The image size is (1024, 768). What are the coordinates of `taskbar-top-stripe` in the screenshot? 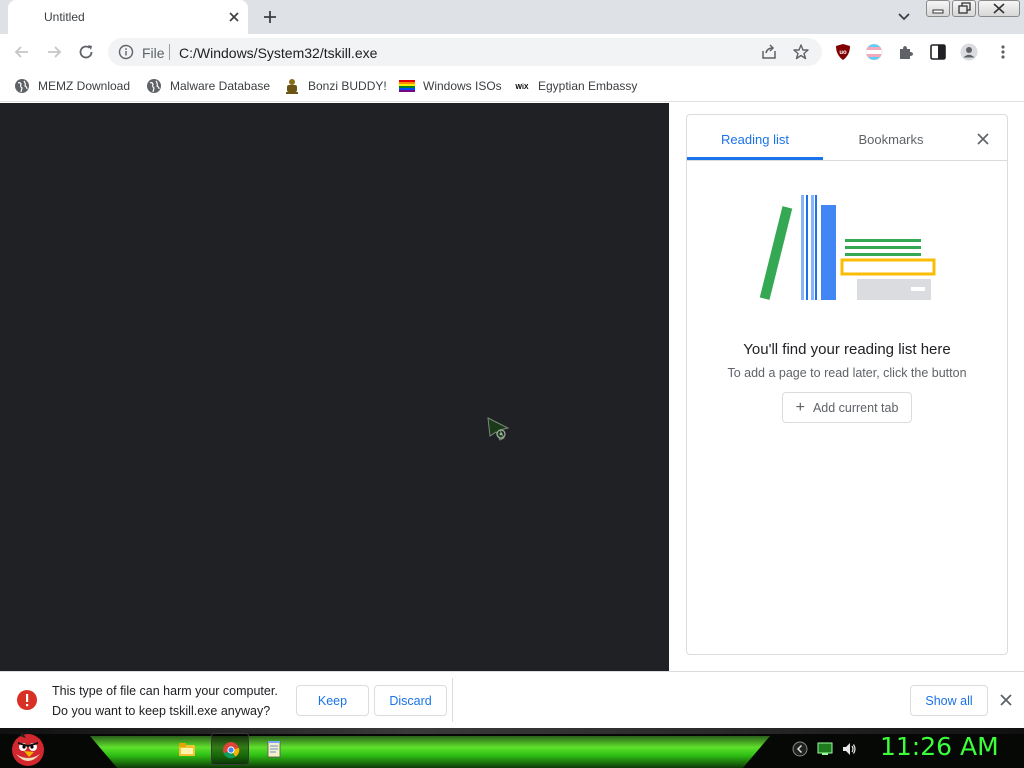 It's located at (512, 731).